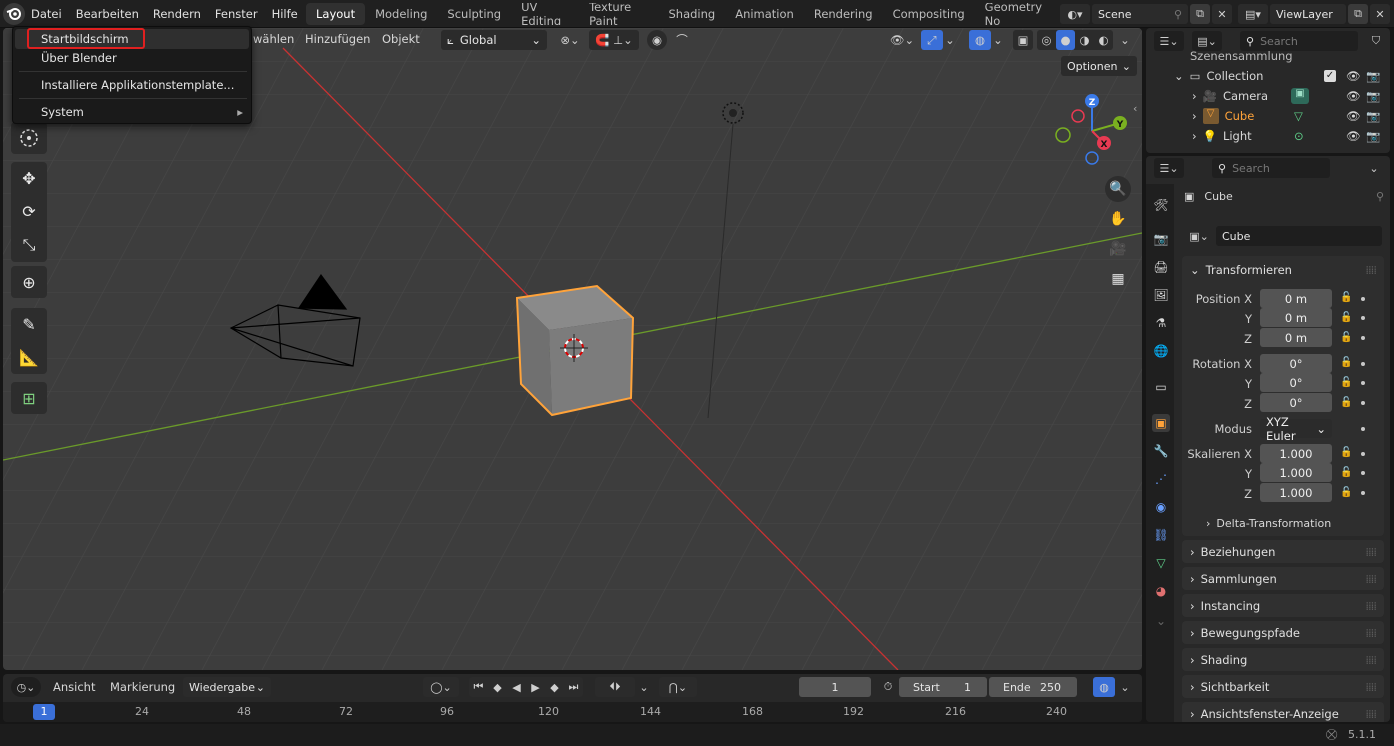 The width and height of the screenshot is (1394, 746). What do you see at coordinates (1118, 189) in the screenshot?
I see `zoom-icon: 🔍` at bounding box center [1118, 189].